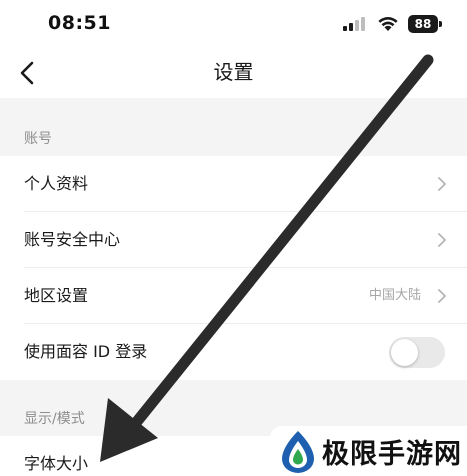  I want to click on status-time: 08:51, so click(79, 23).